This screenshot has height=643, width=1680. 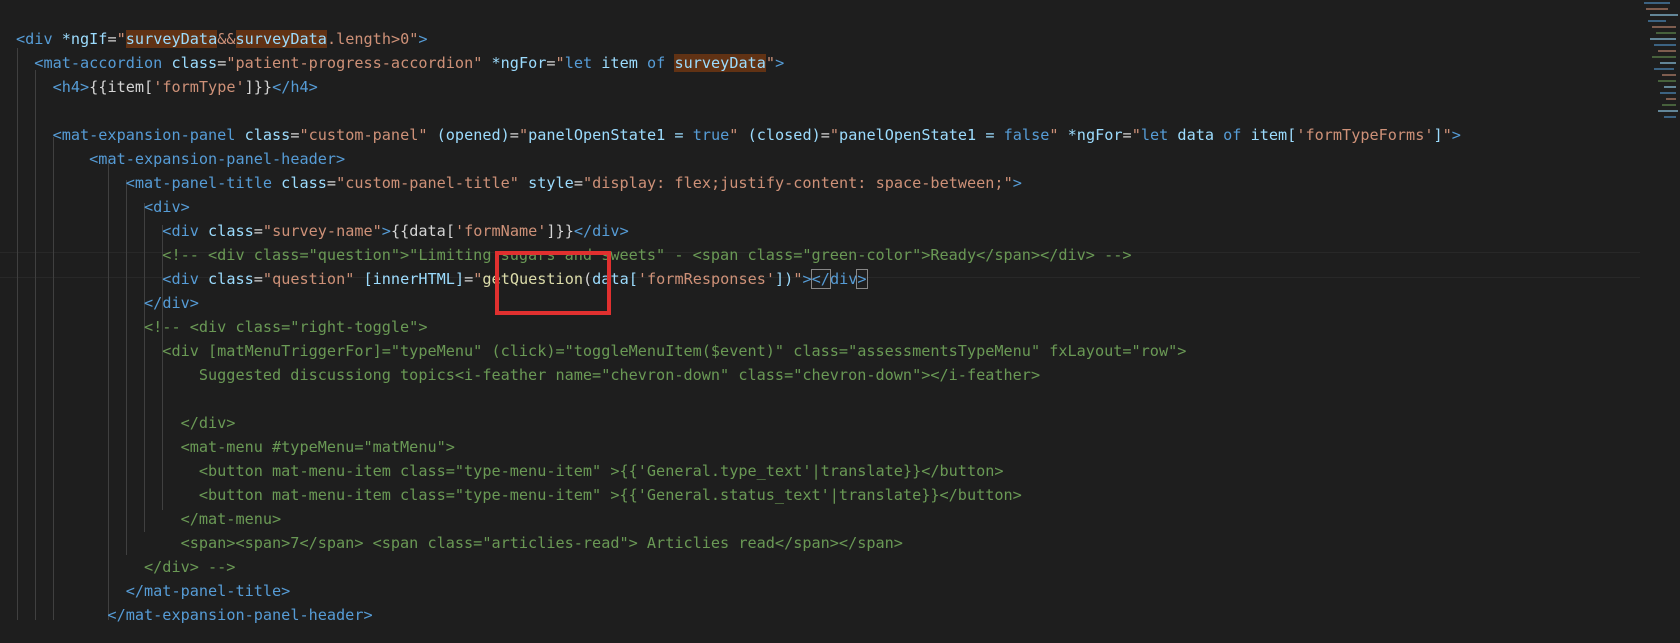 What do you see at coordinates (167, 87) in the screenshot?
I see `code-line: <h4>{{item['formType']}}</h4>` at bounding box center [167, 87].